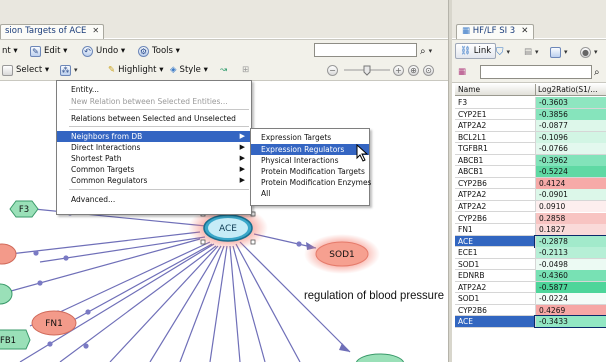 The height and width of the screenshot is (362, 606). I want to click on menu-item-neighbors-from-db: Neighbors from DB ▶, so click(154, 136).